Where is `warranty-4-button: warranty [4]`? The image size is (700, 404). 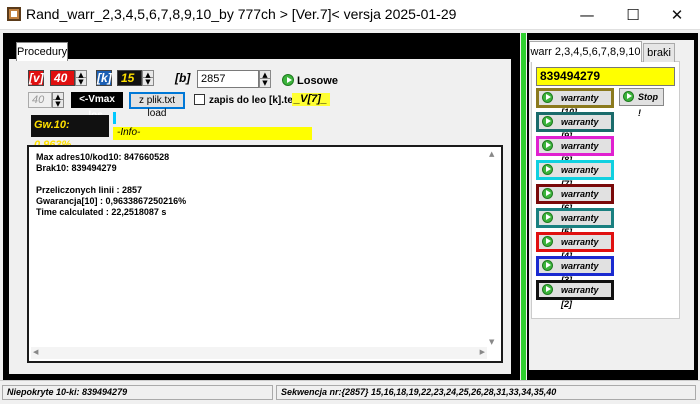 warranty-4-button: warranty [4] is located at coordinates (575, 246).